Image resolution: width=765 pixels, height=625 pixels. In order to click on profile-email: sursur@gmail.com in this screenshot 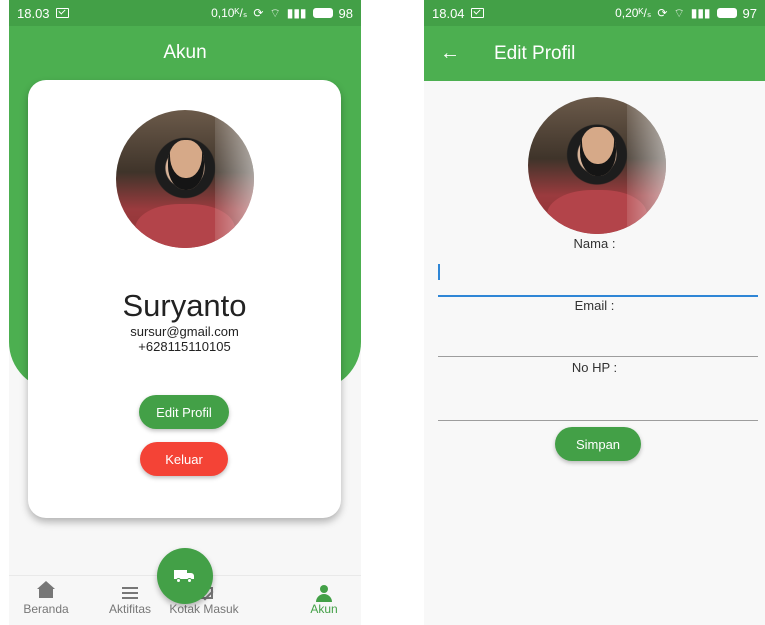, I will do `click(184, 331)`.